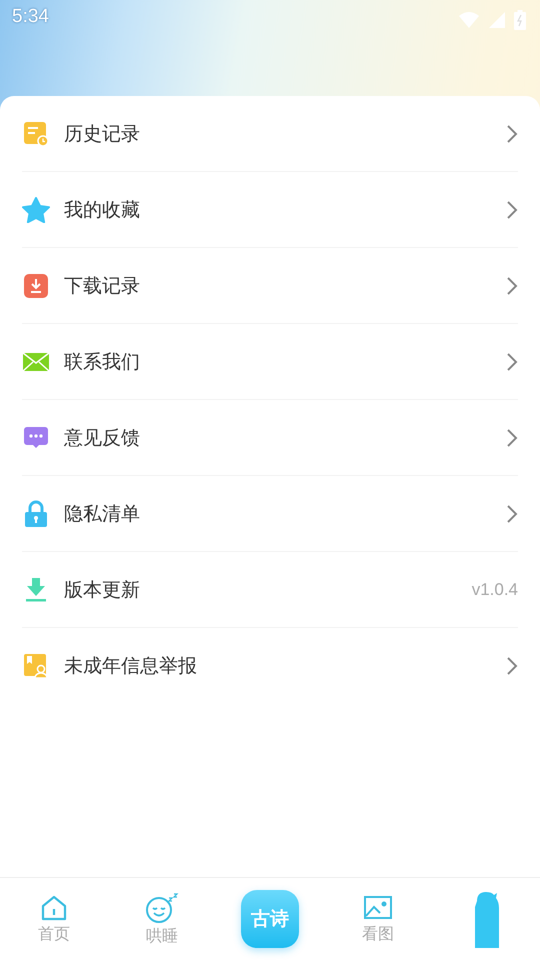 The width and height of the screenshot is (540, 960). What do you see at coordinates (378, 908) in the screenshot?
I see `picture-icon` at bounding box center [378, 908].